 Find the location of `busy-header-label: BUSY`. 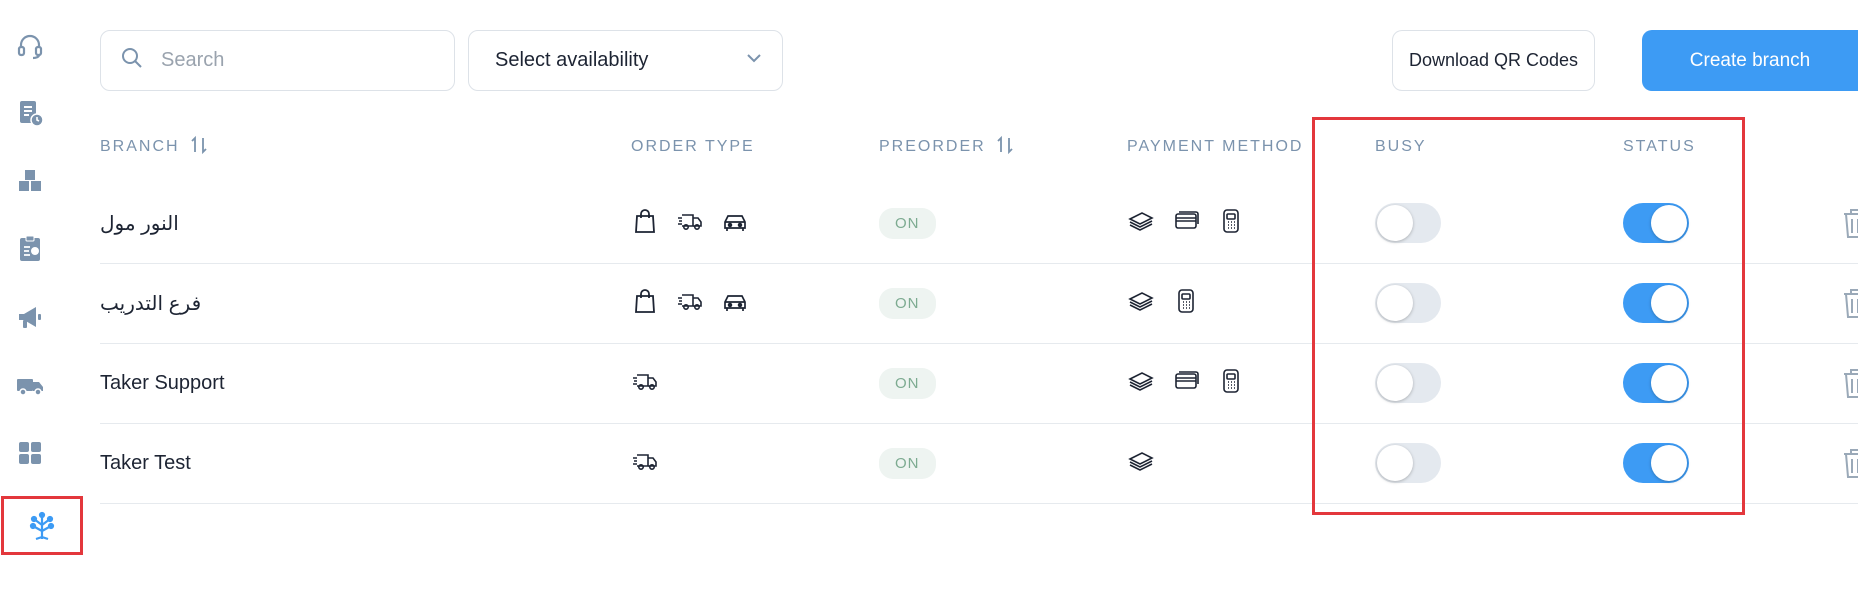

busy-header-label: BUSY is located at coordinates (1401, 146).